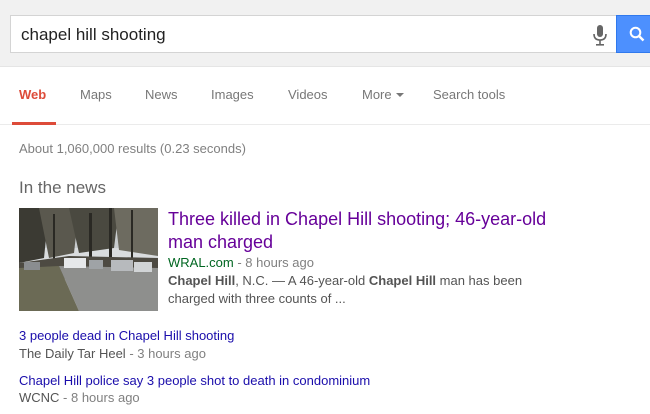 This screenshot has width=650, height=414. I want to click on news-photo, so click(88, 259).